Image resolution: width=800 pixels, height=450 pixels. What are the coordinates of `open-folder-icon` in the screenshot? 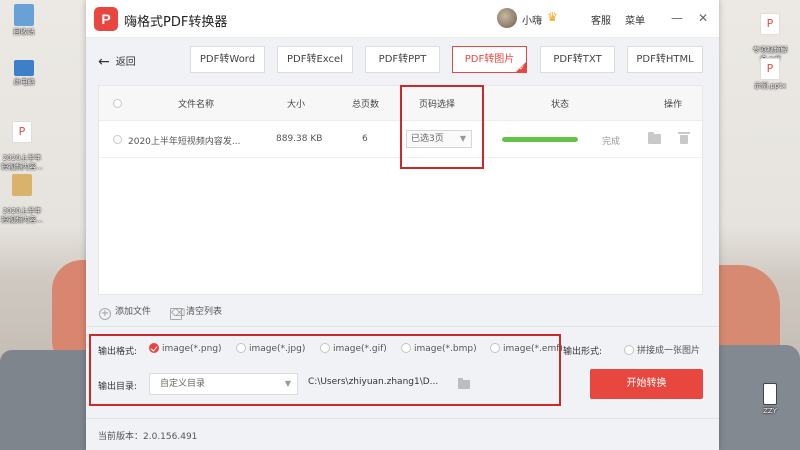 It's located at (654, 138).